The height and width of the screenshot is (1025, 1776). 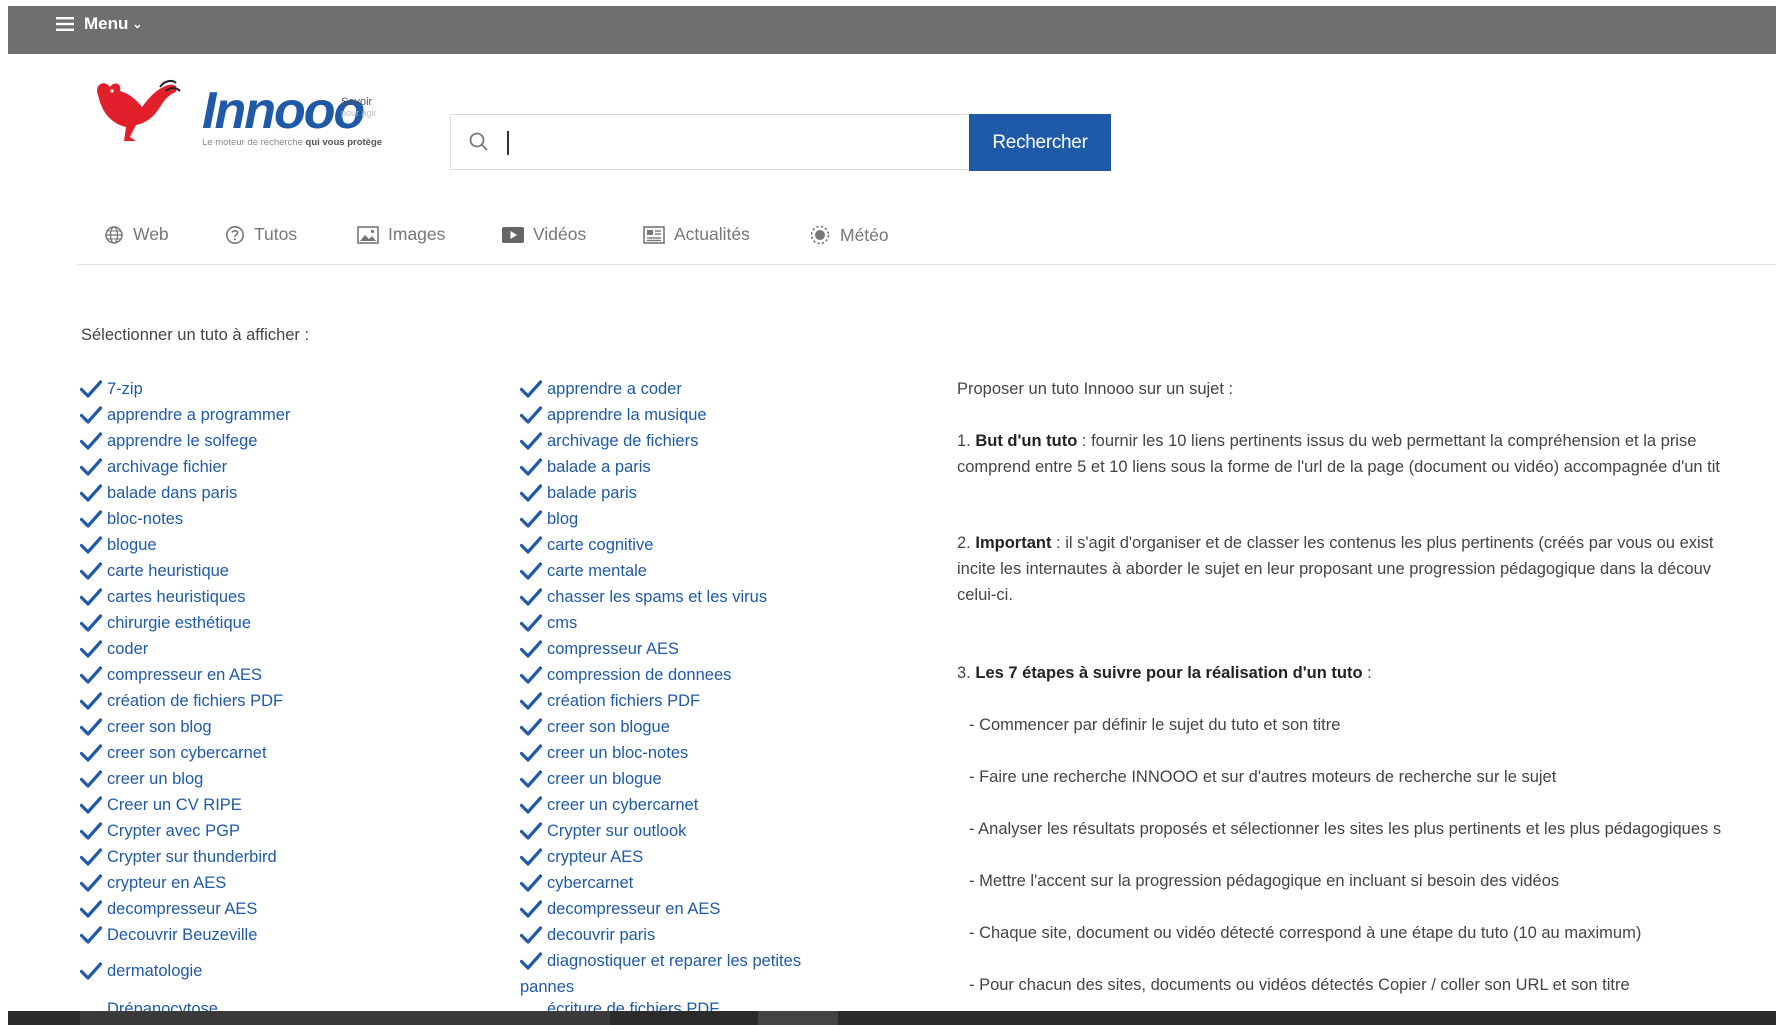 What do you see at coordinates (685, 779) in the screenshot?
I see `tuto-link: creer un blogue` at bounding box center [685, 779].